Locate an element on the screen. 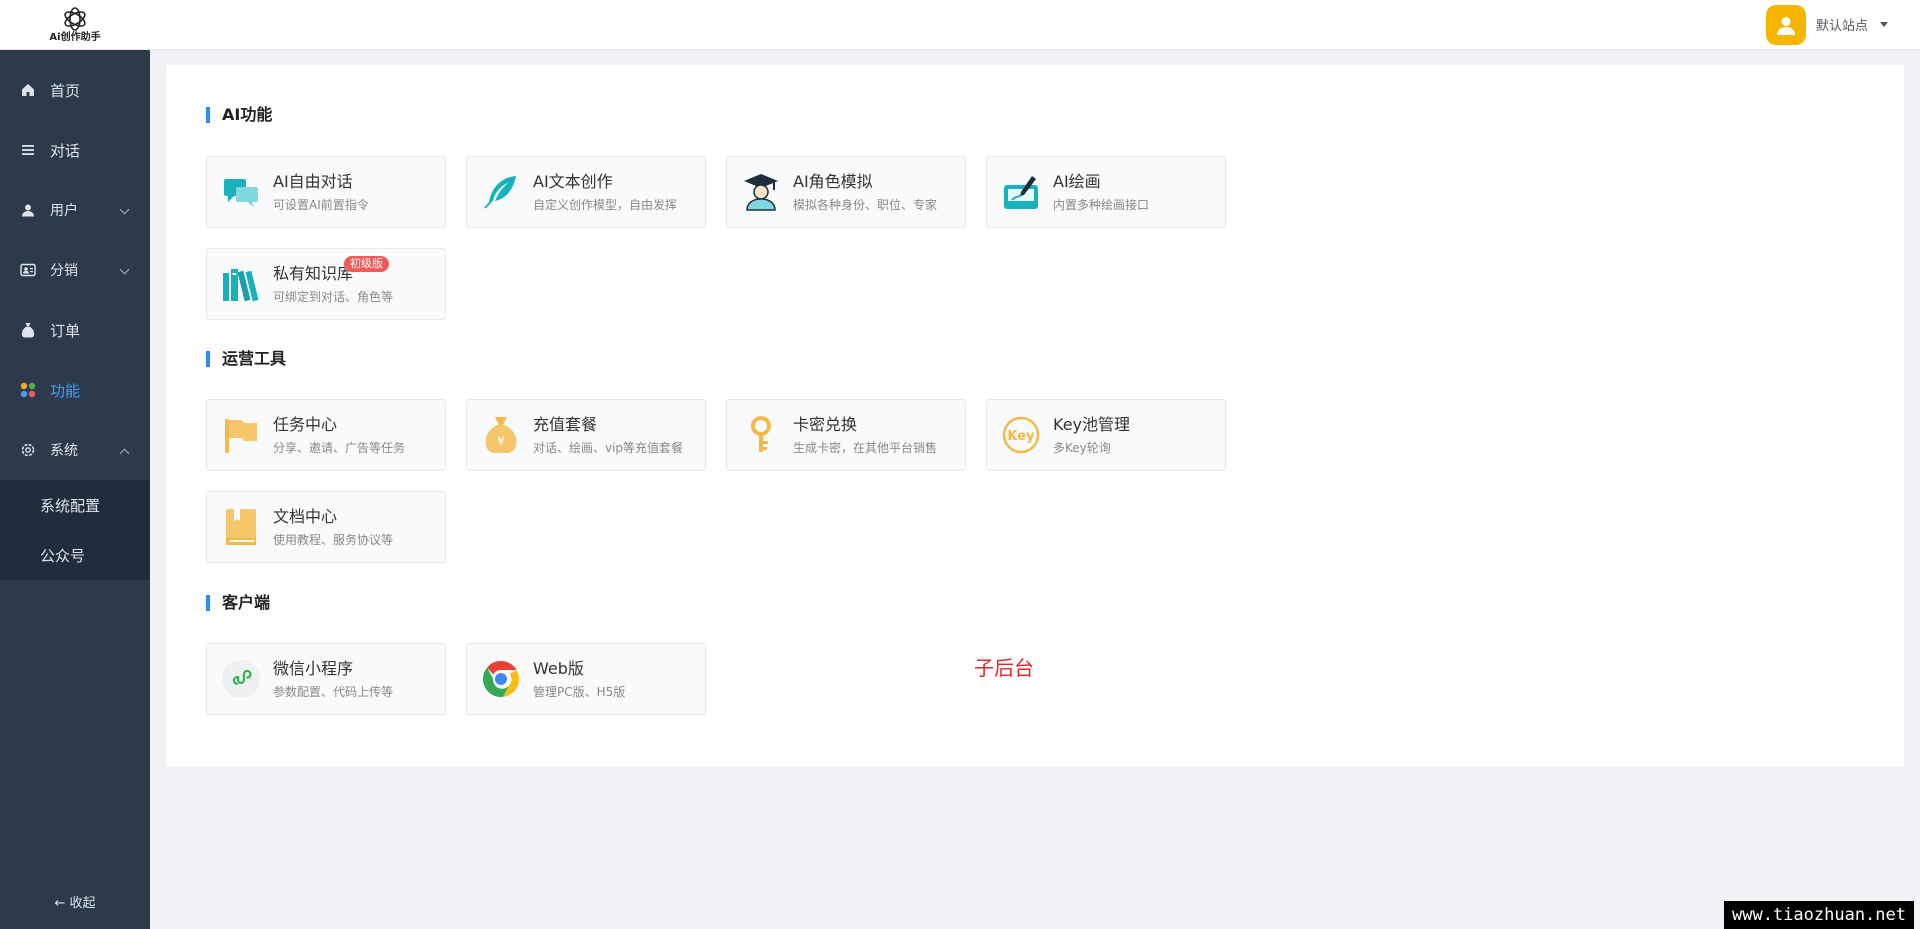 Image resolution: width=1920 pixels, height=929 pixels. person-icon is located at coordinates (28, 210).